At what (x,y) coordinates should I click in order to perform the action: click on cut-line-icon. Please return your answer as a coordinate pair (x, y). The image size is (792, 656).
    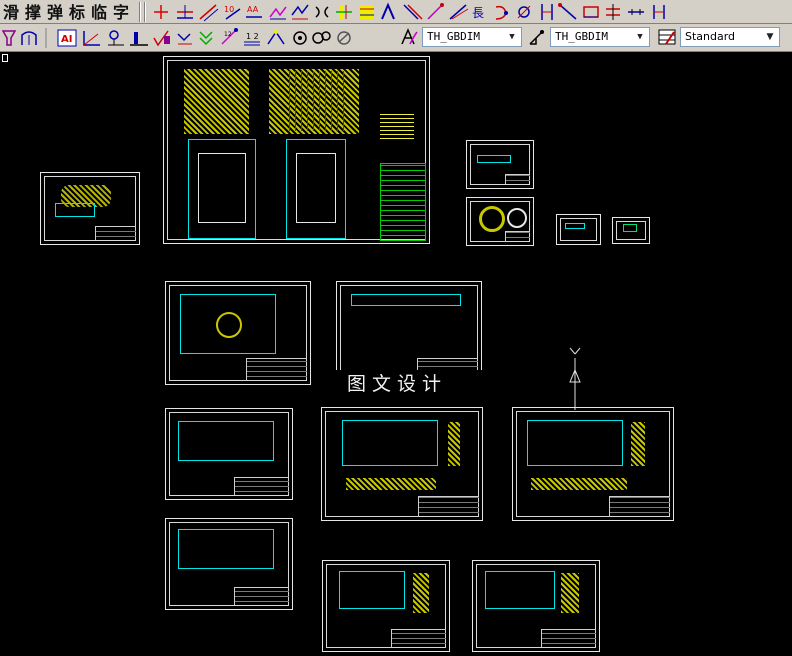
    Looking at the image, I should click on (276, 37).